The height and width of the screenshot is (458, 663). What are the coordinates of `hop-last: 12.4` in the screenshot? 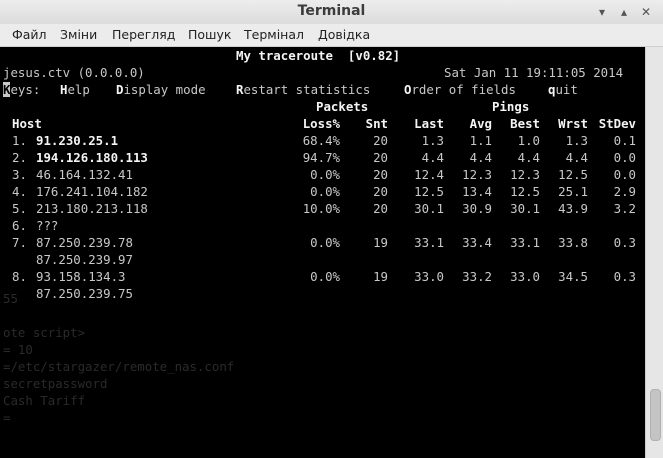 It's located at (429, 174).